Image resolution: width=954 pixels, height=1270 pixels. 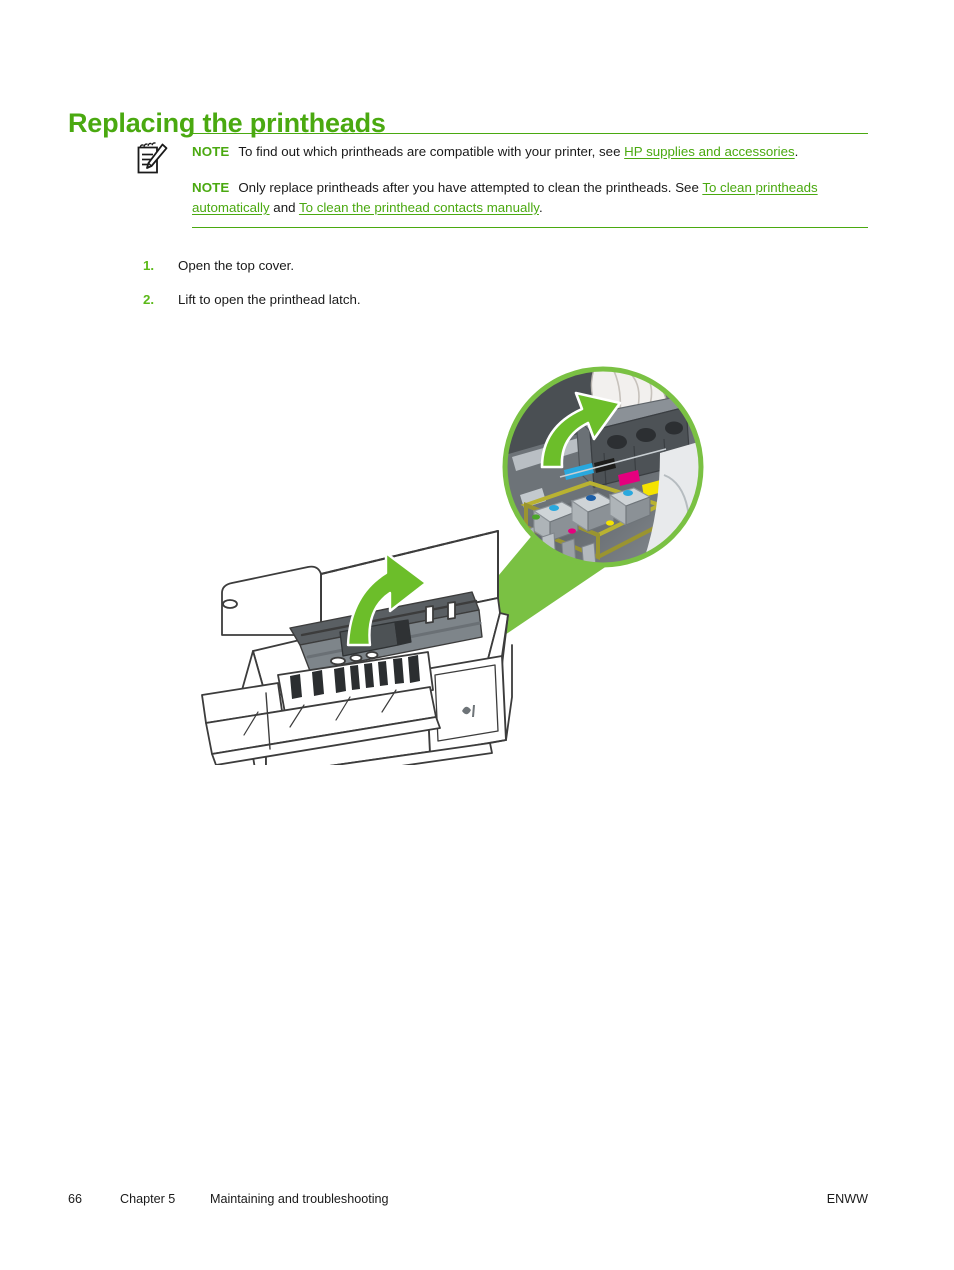 I want to click on footer-page-number: 66, so click(x=75, y=1199).